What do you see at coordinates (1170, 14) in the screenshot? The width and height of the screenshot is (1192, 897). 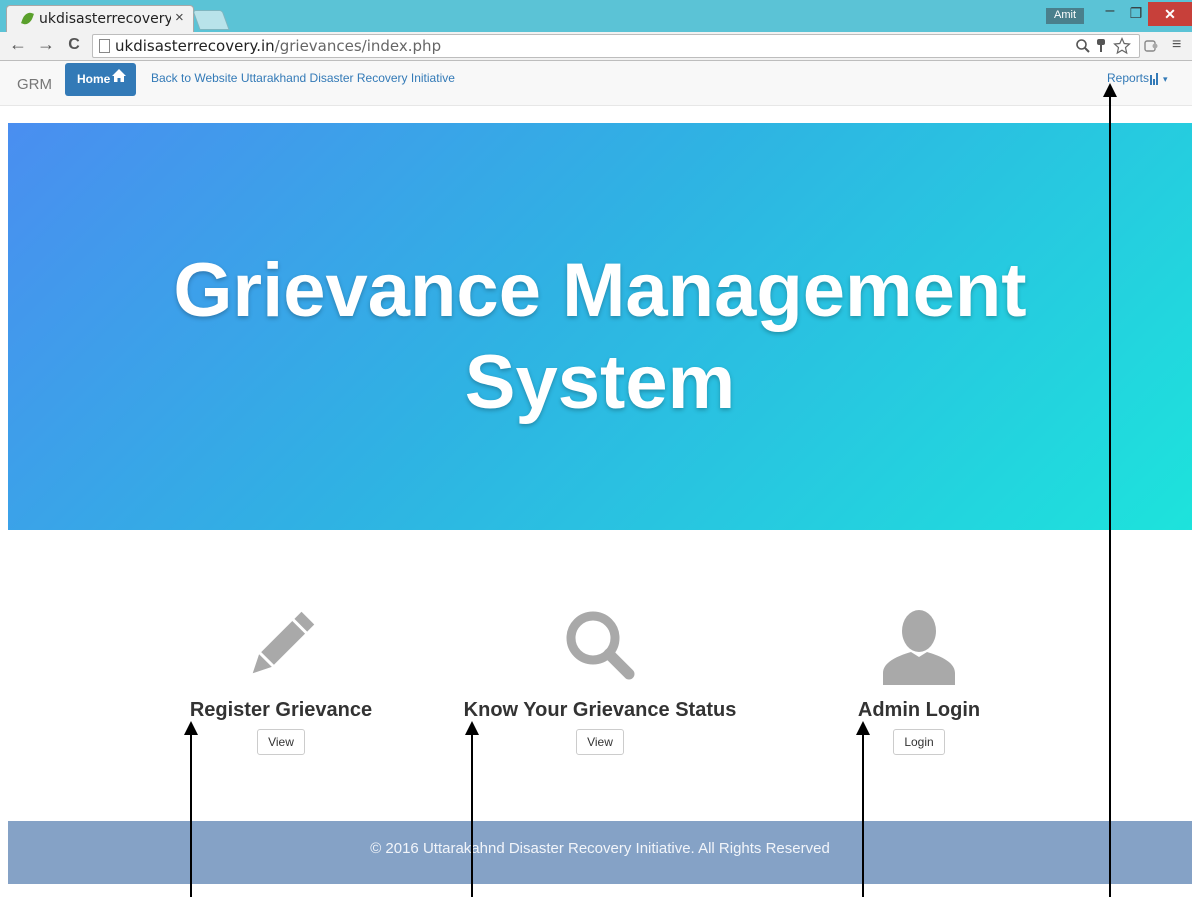 I see `close-window-button: ✕` at bounding box center [1170, 14].